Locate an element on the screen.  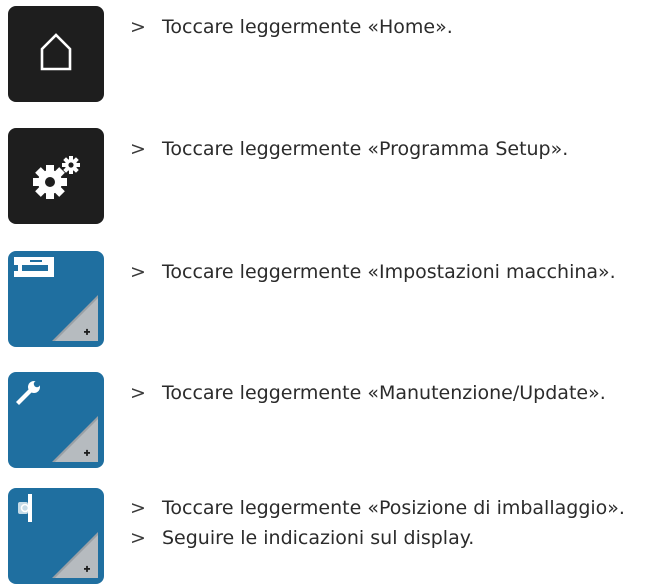
home-button is located at coordinates (56, 54).